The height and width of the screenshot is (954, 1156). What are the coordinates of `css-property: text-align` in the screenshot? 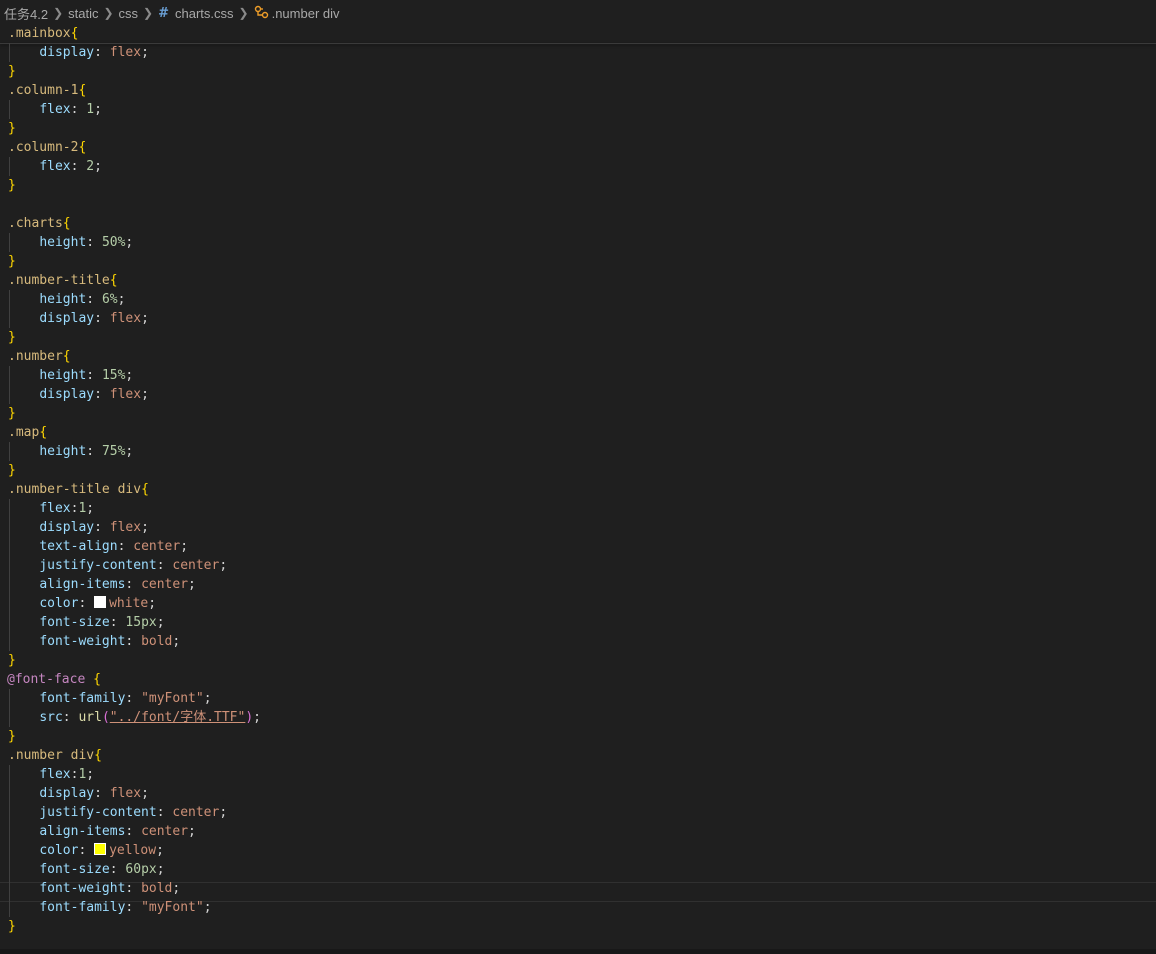 It's located at (78, 546).